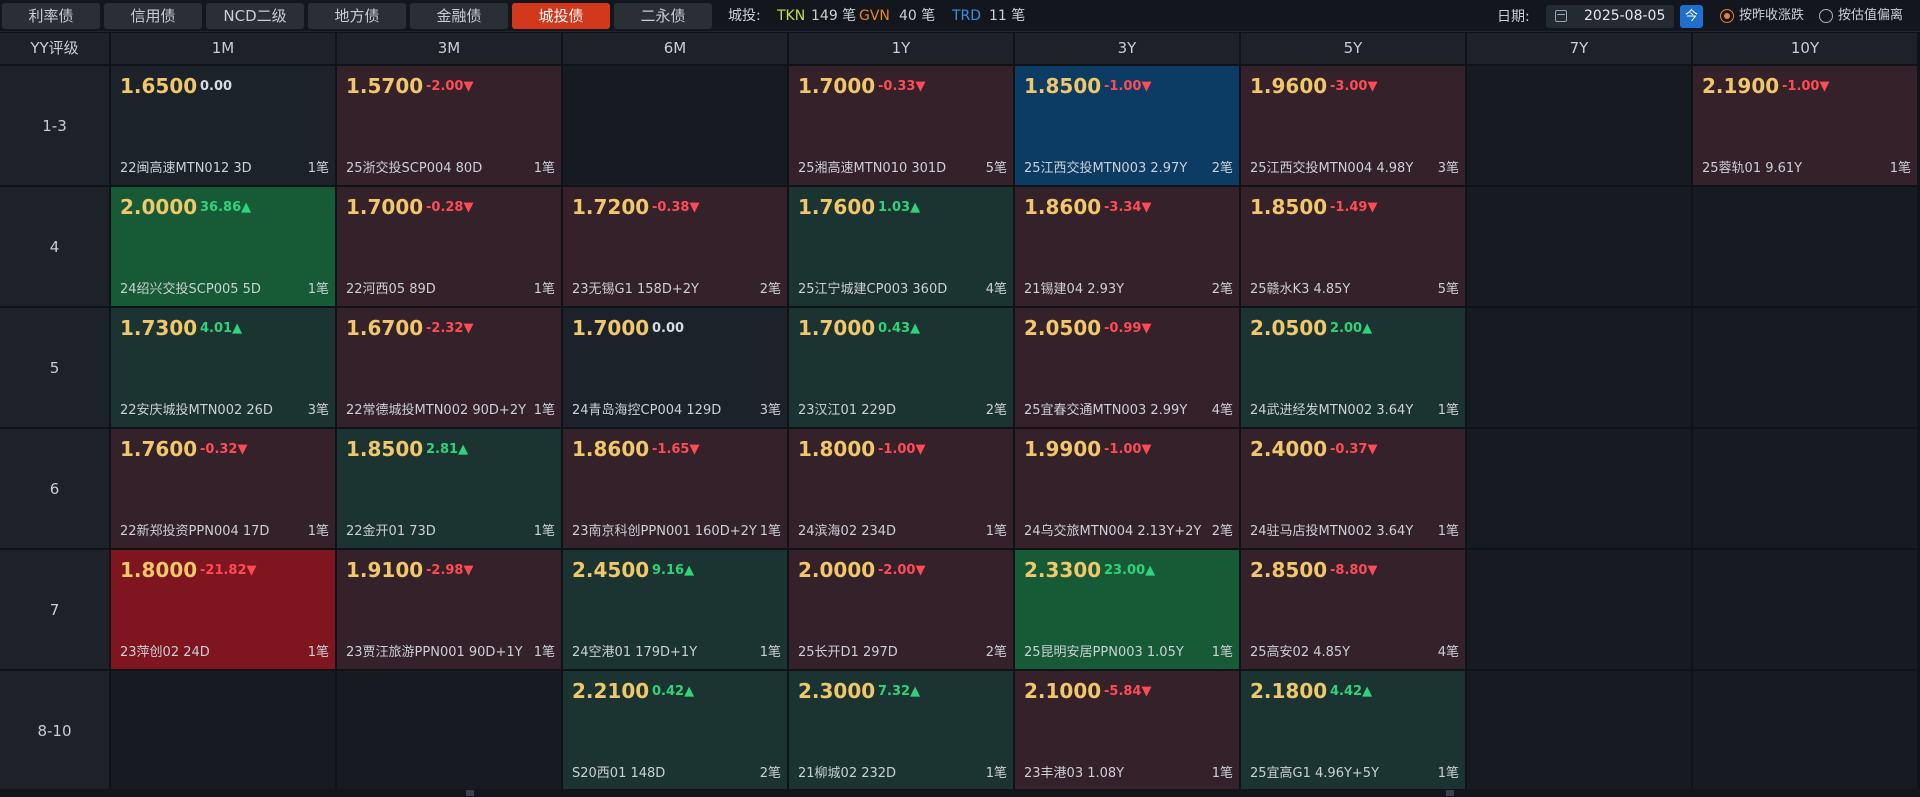 Image resolution: width=1920 pixels, height=797 pixels. I want to click on bond-cell: 1.7000 0.43▲ 23汉江01 229D 2笔, so click(901, 367).